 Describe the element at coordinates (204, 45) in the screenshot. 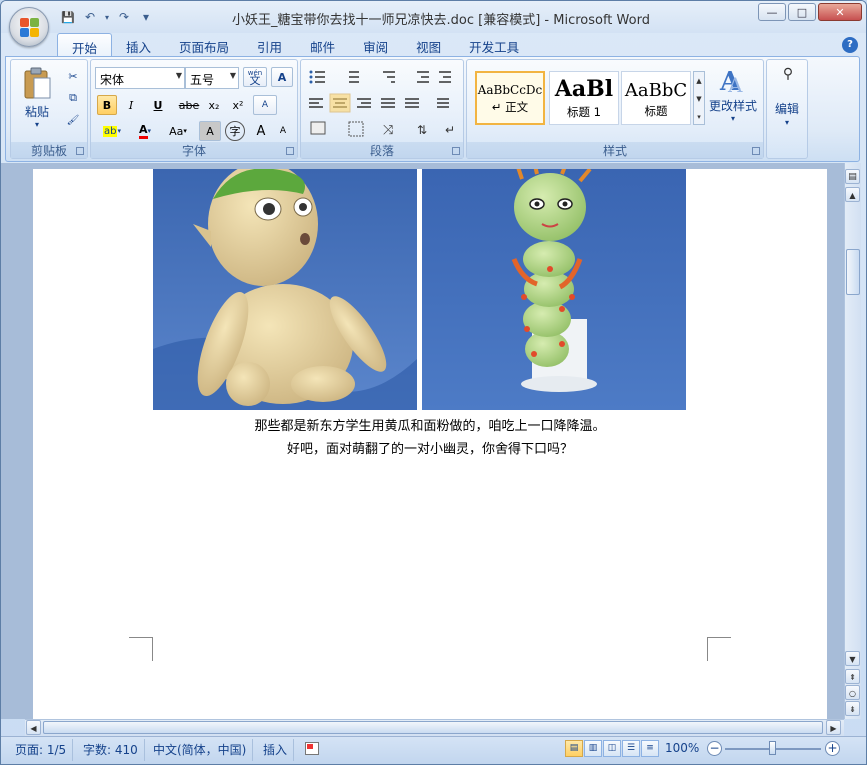

I see `tab-page-layout: 页面布局` at that location.